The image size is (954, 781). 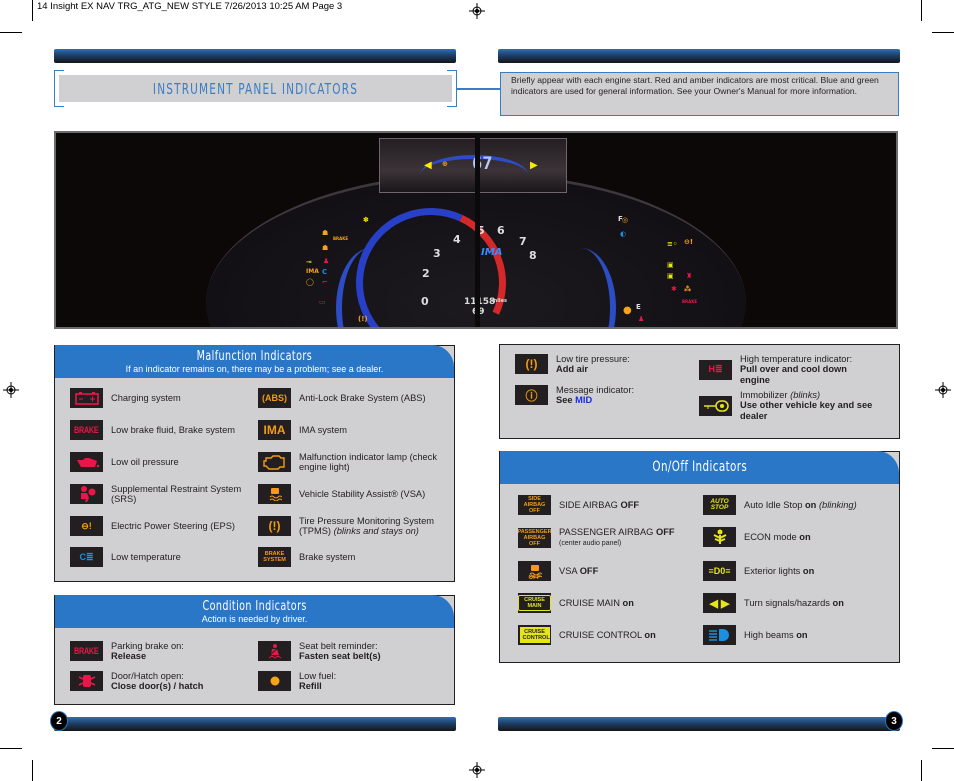 What do you see at coordinates (146, 556) in the screenshot?
I see `indicator-label: Low temperature` at bounding box center [146, 556].